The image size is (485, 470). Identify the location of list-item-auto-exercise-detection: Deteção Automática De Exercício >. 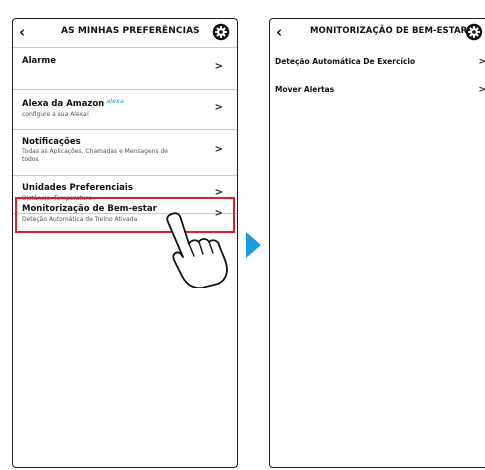
(377, 62).